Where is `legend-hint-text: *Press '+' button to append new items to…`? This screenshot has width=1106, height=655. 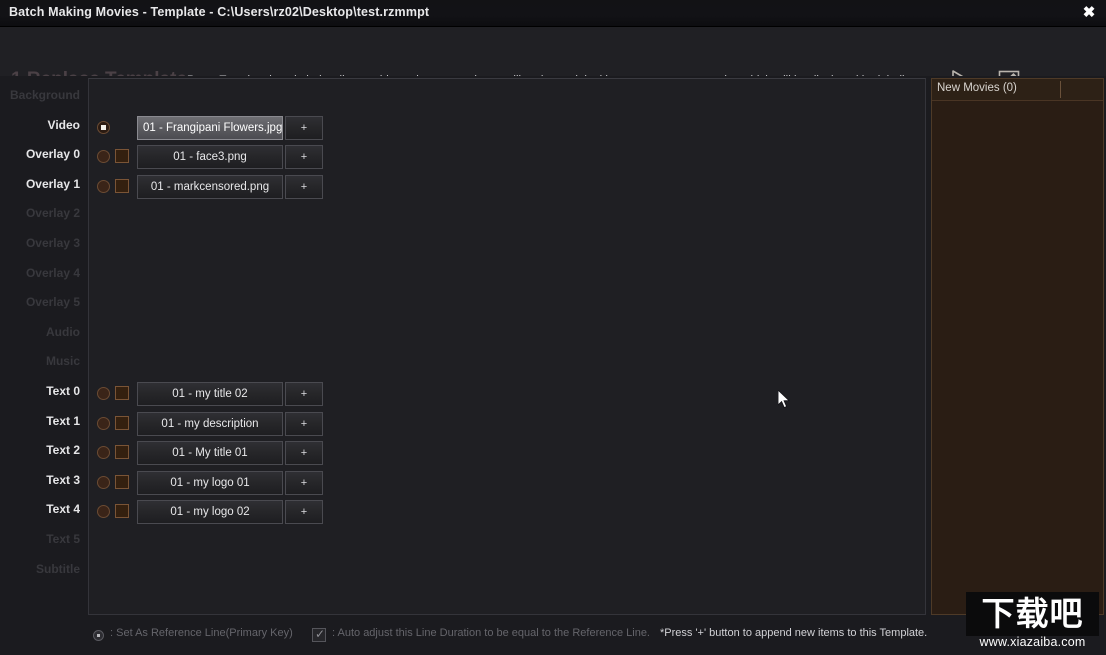 legend-hint-text: *Press '+' button to append new items to… is located at coordinates (794, 633).